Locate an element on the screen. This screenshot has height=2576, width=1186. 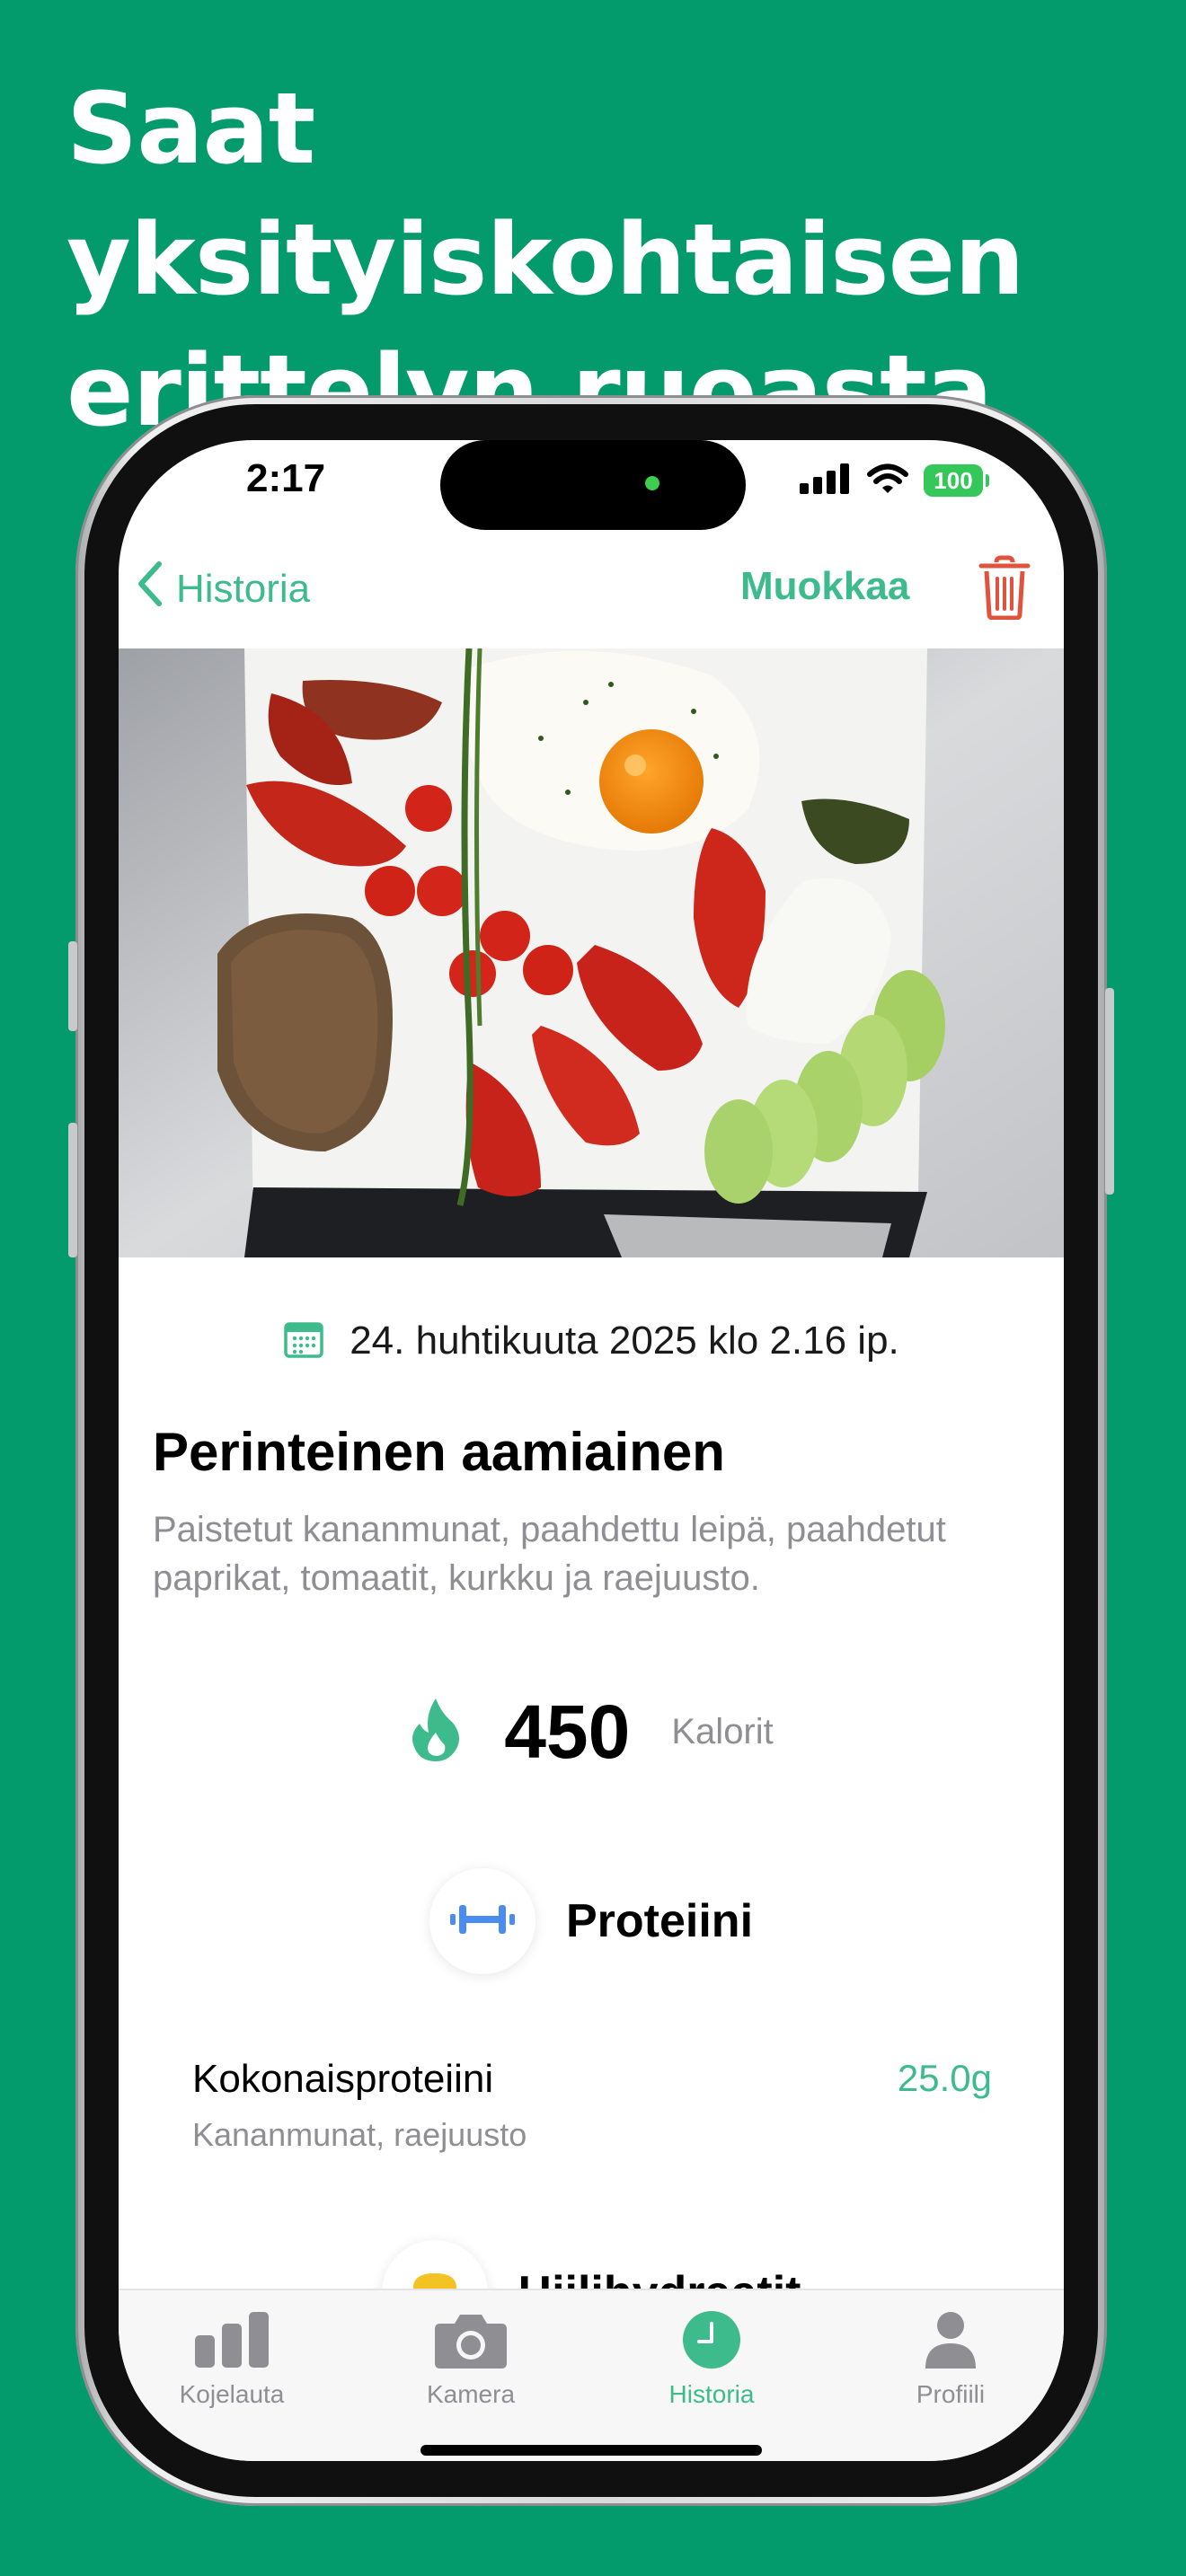
tab-dashboard: Kojelauta is located at coordinates (232, 2358).